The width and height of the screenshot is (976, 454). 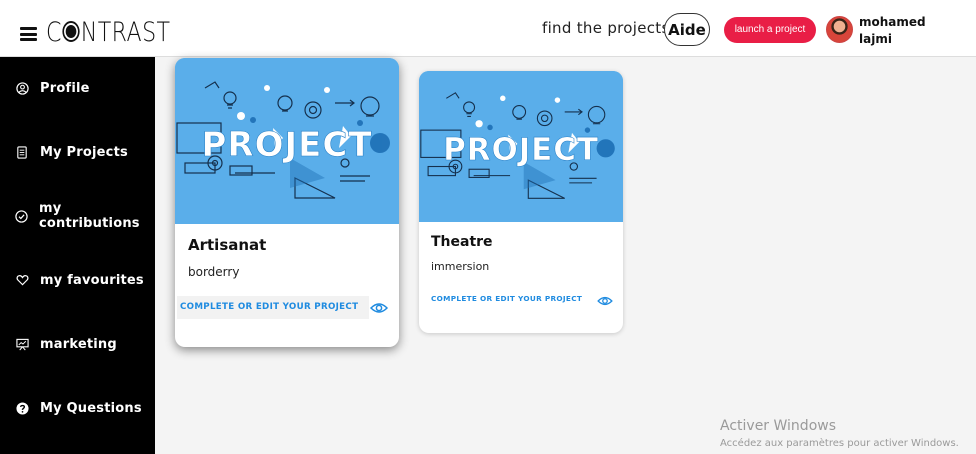 What do you see at coordinates (778, 426) in the screenshot?
I see `watermark-title: Activer Windows` at bounding box center [778, 426].